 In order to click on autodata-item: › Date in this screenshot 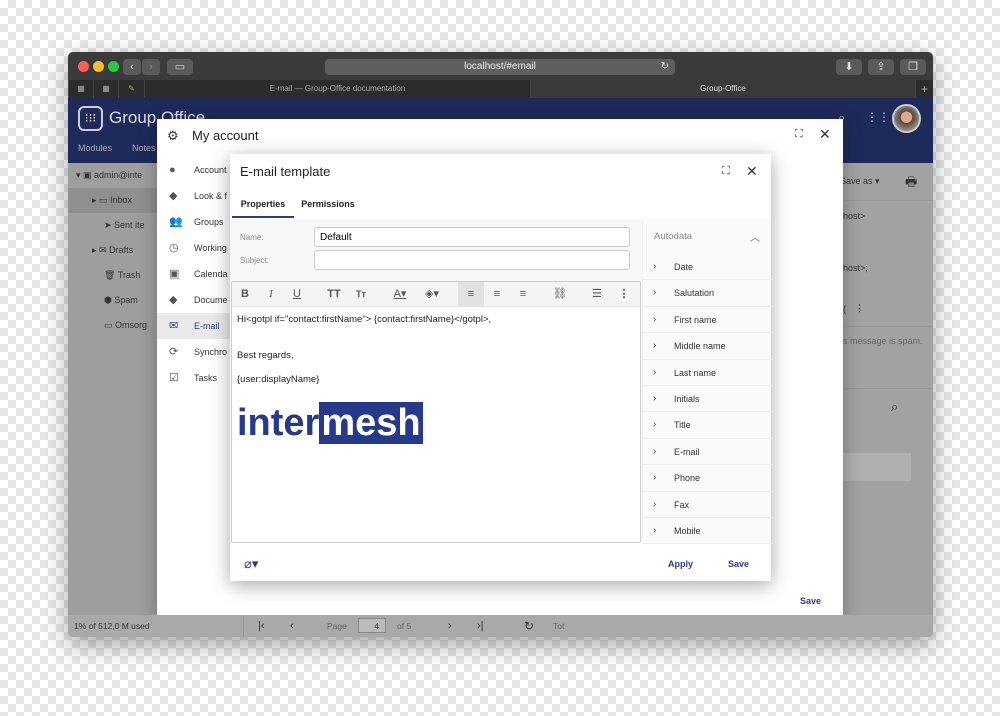, I will do `click(707, 267)`.